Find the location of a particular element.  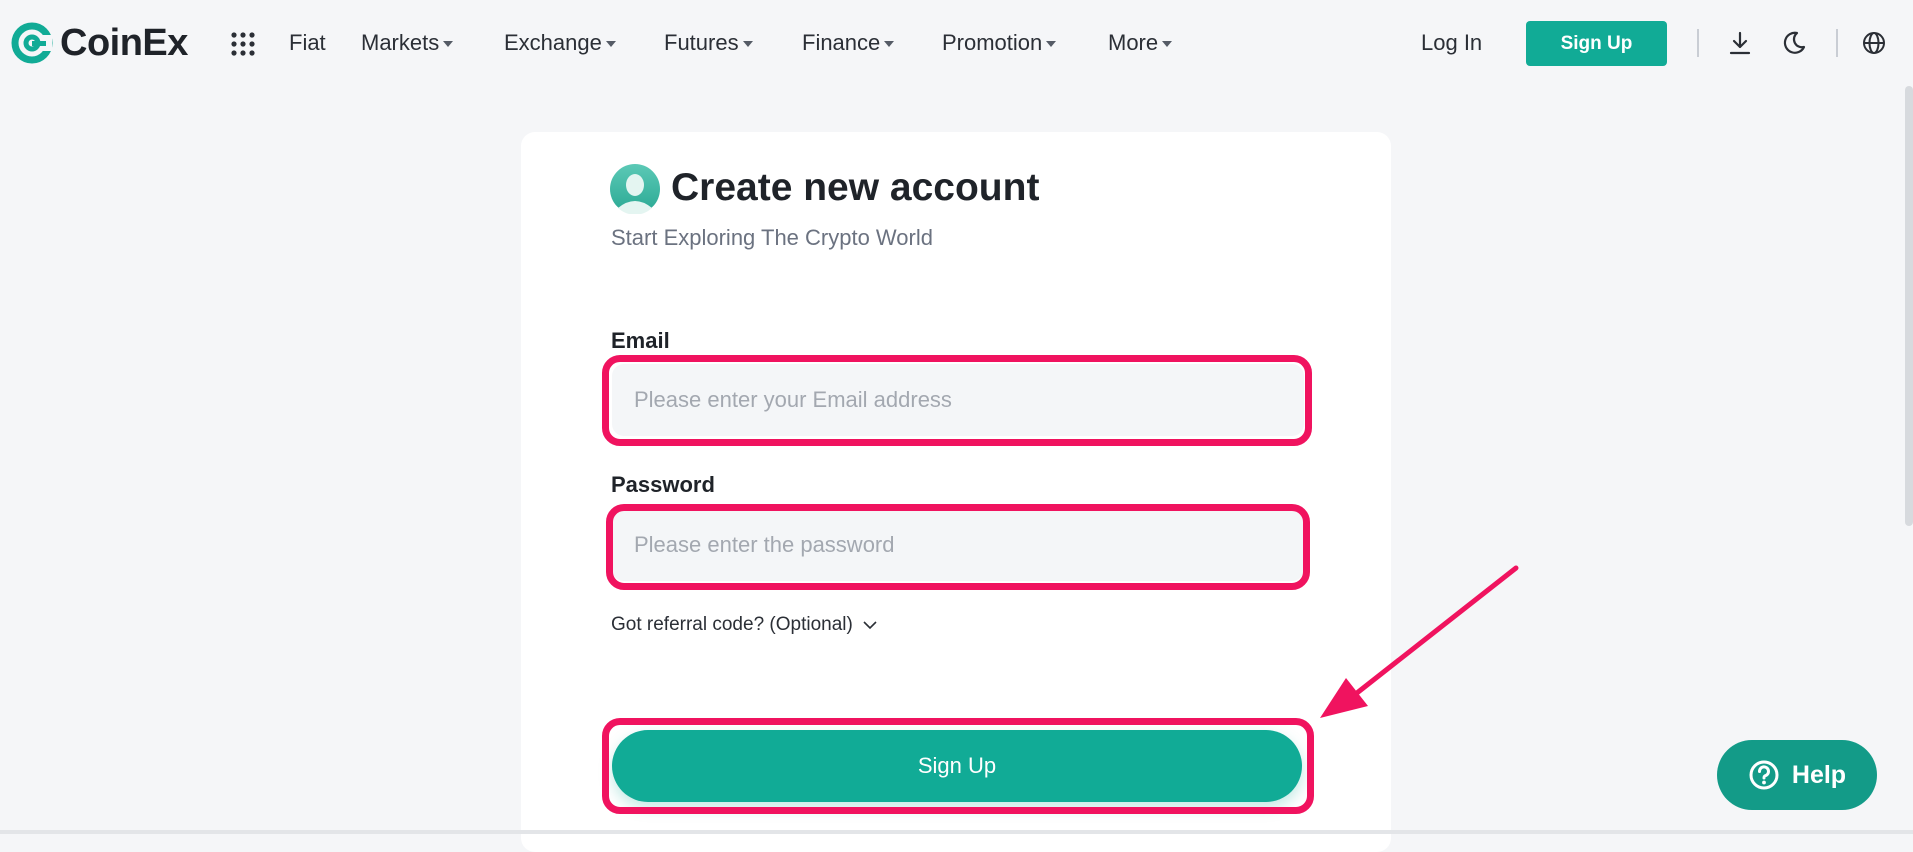

header-signup-button: Sign Up is located at coordinates (1596, 43).